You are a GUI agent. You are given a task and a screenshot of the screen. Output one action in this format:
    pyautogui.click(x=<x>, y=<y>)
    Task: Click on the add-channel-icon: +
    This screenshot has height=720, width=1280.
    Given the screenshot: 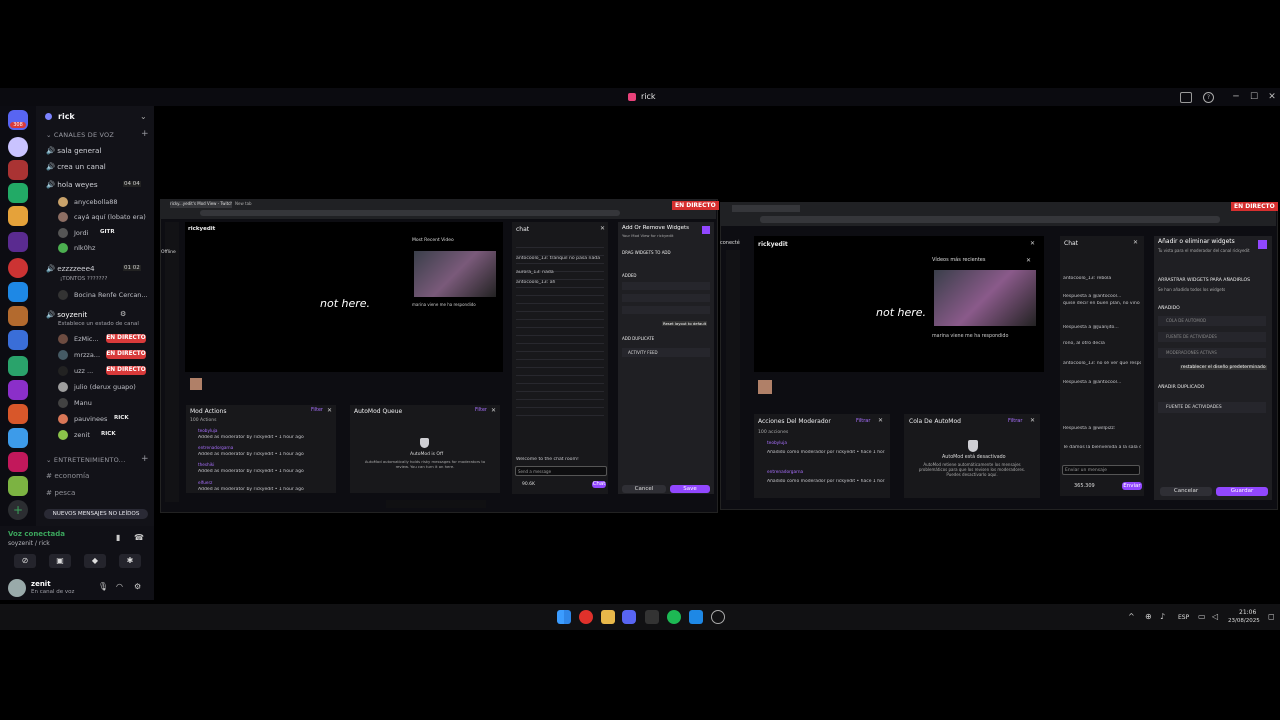 What is the action you would take?
    pyautogui.click(x=145, y=134)
    